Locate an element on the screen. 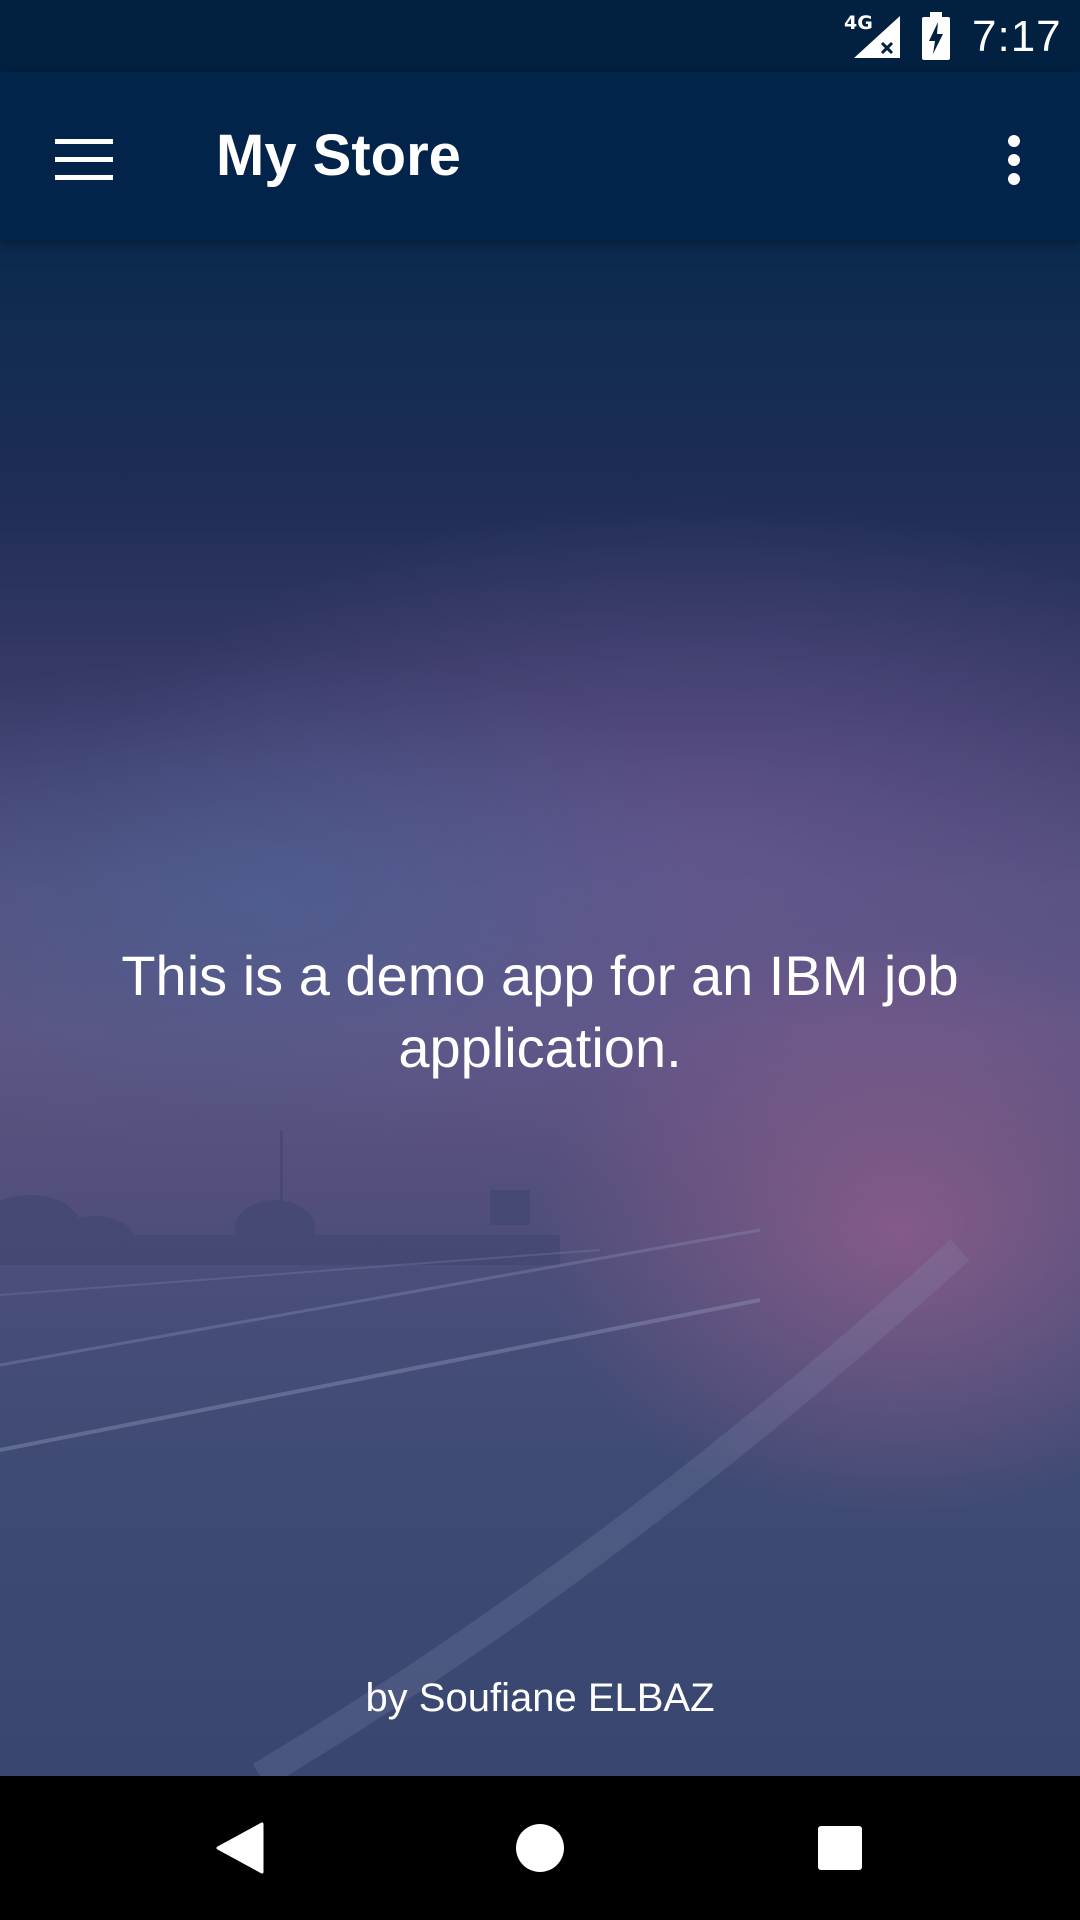 The image size is (1080, 1920). status-time: 7:17 is located at coordinates (1017, 36).